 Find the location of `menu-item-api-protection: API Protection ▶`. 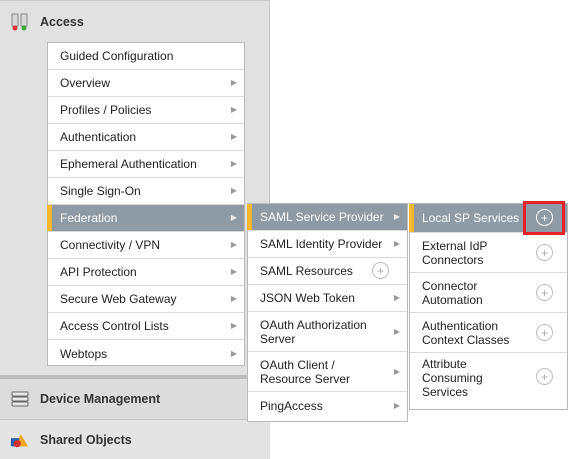

menu-item-api-protection: API Protection ▶ is located at coordinates (146, 272).